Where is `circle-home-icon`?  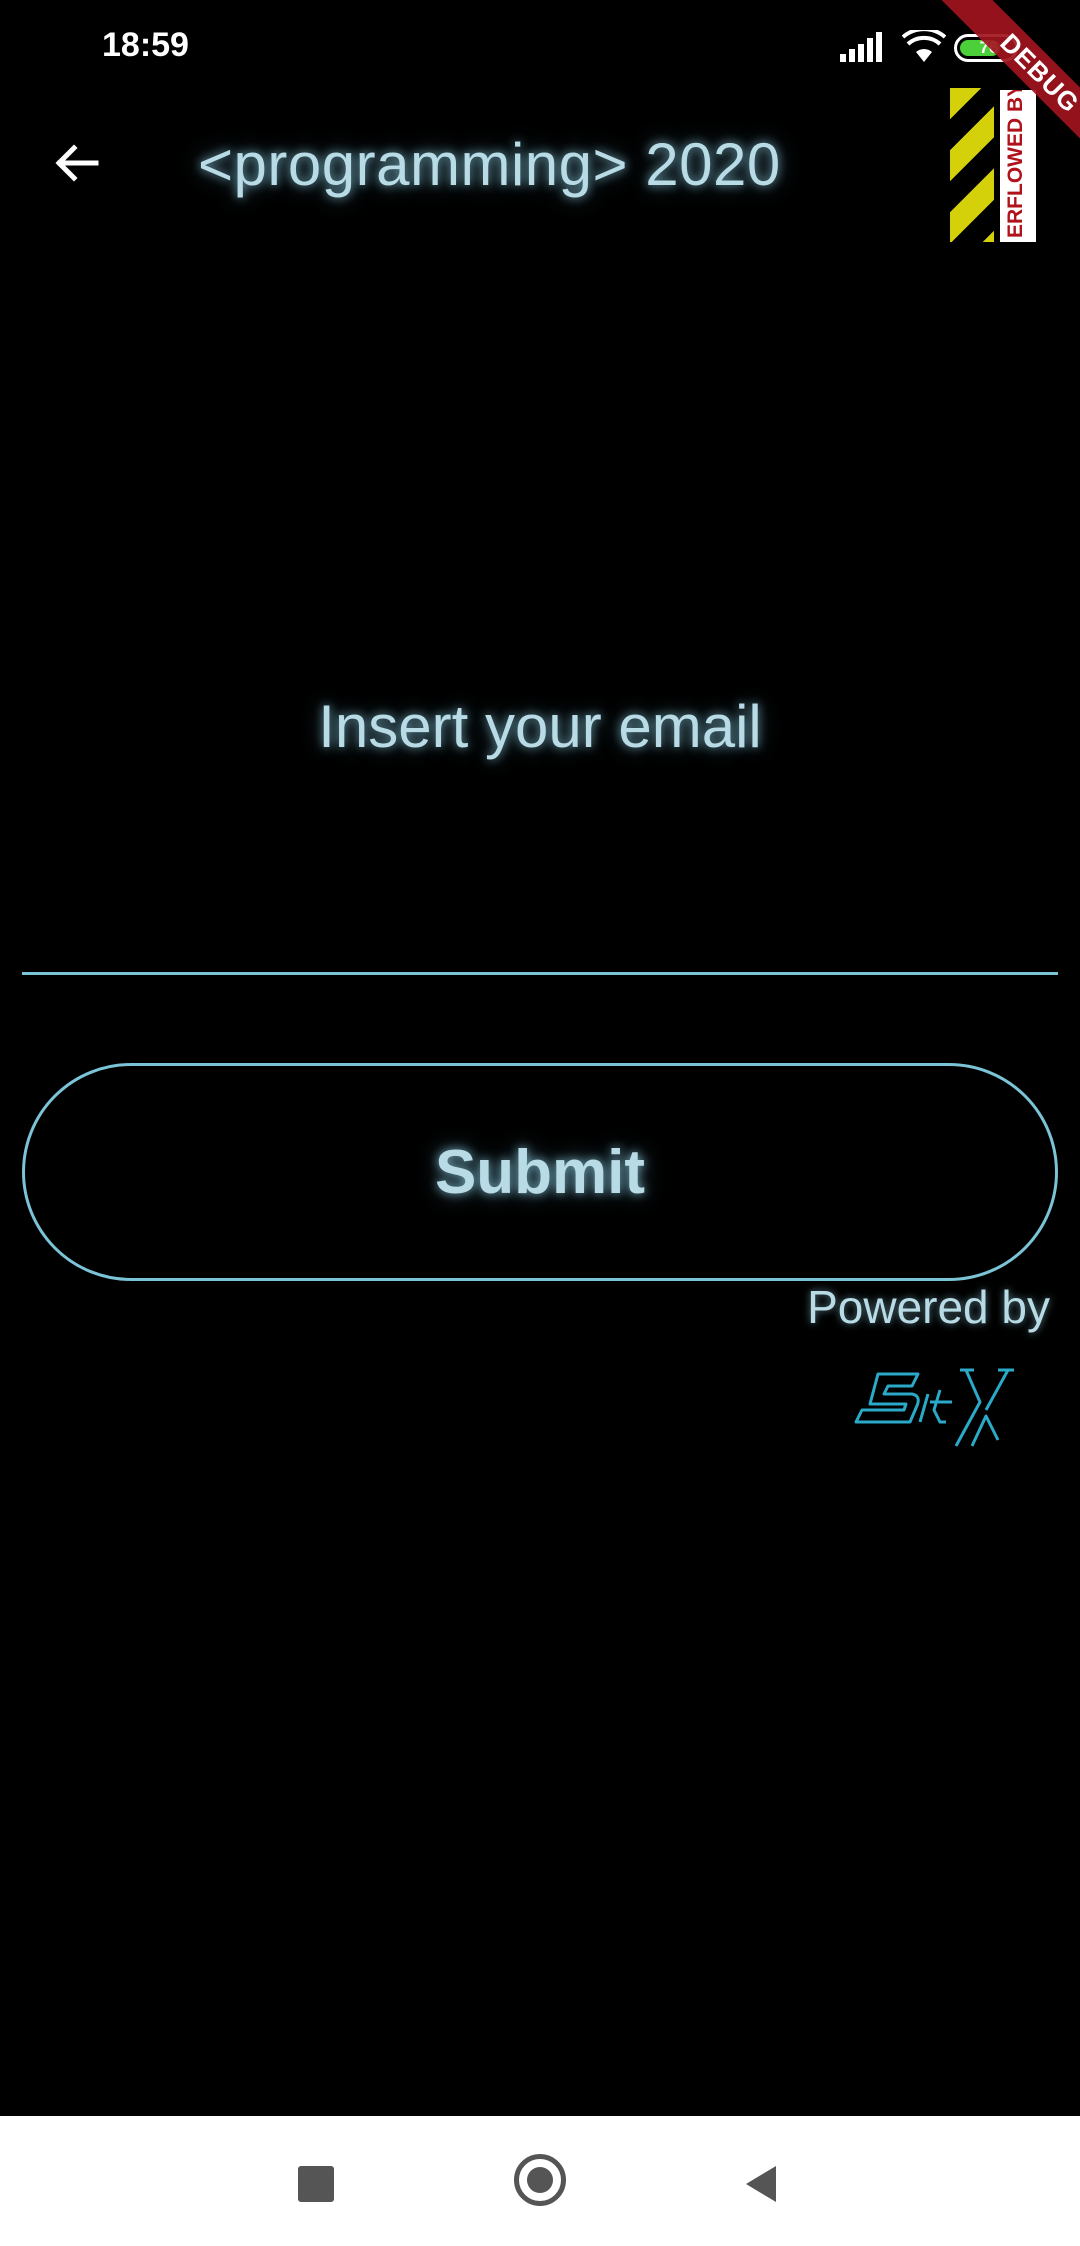
circle-home-icon is located at coordinates (540, 2180).